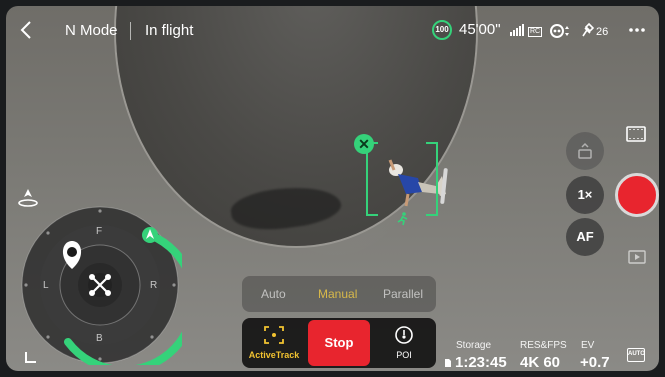 The height and width of the screenshot is (377, 665). What do you see at coordinates (26, 30) in the screenshot?
I see `back-icon` at bounding box center [26, 30].